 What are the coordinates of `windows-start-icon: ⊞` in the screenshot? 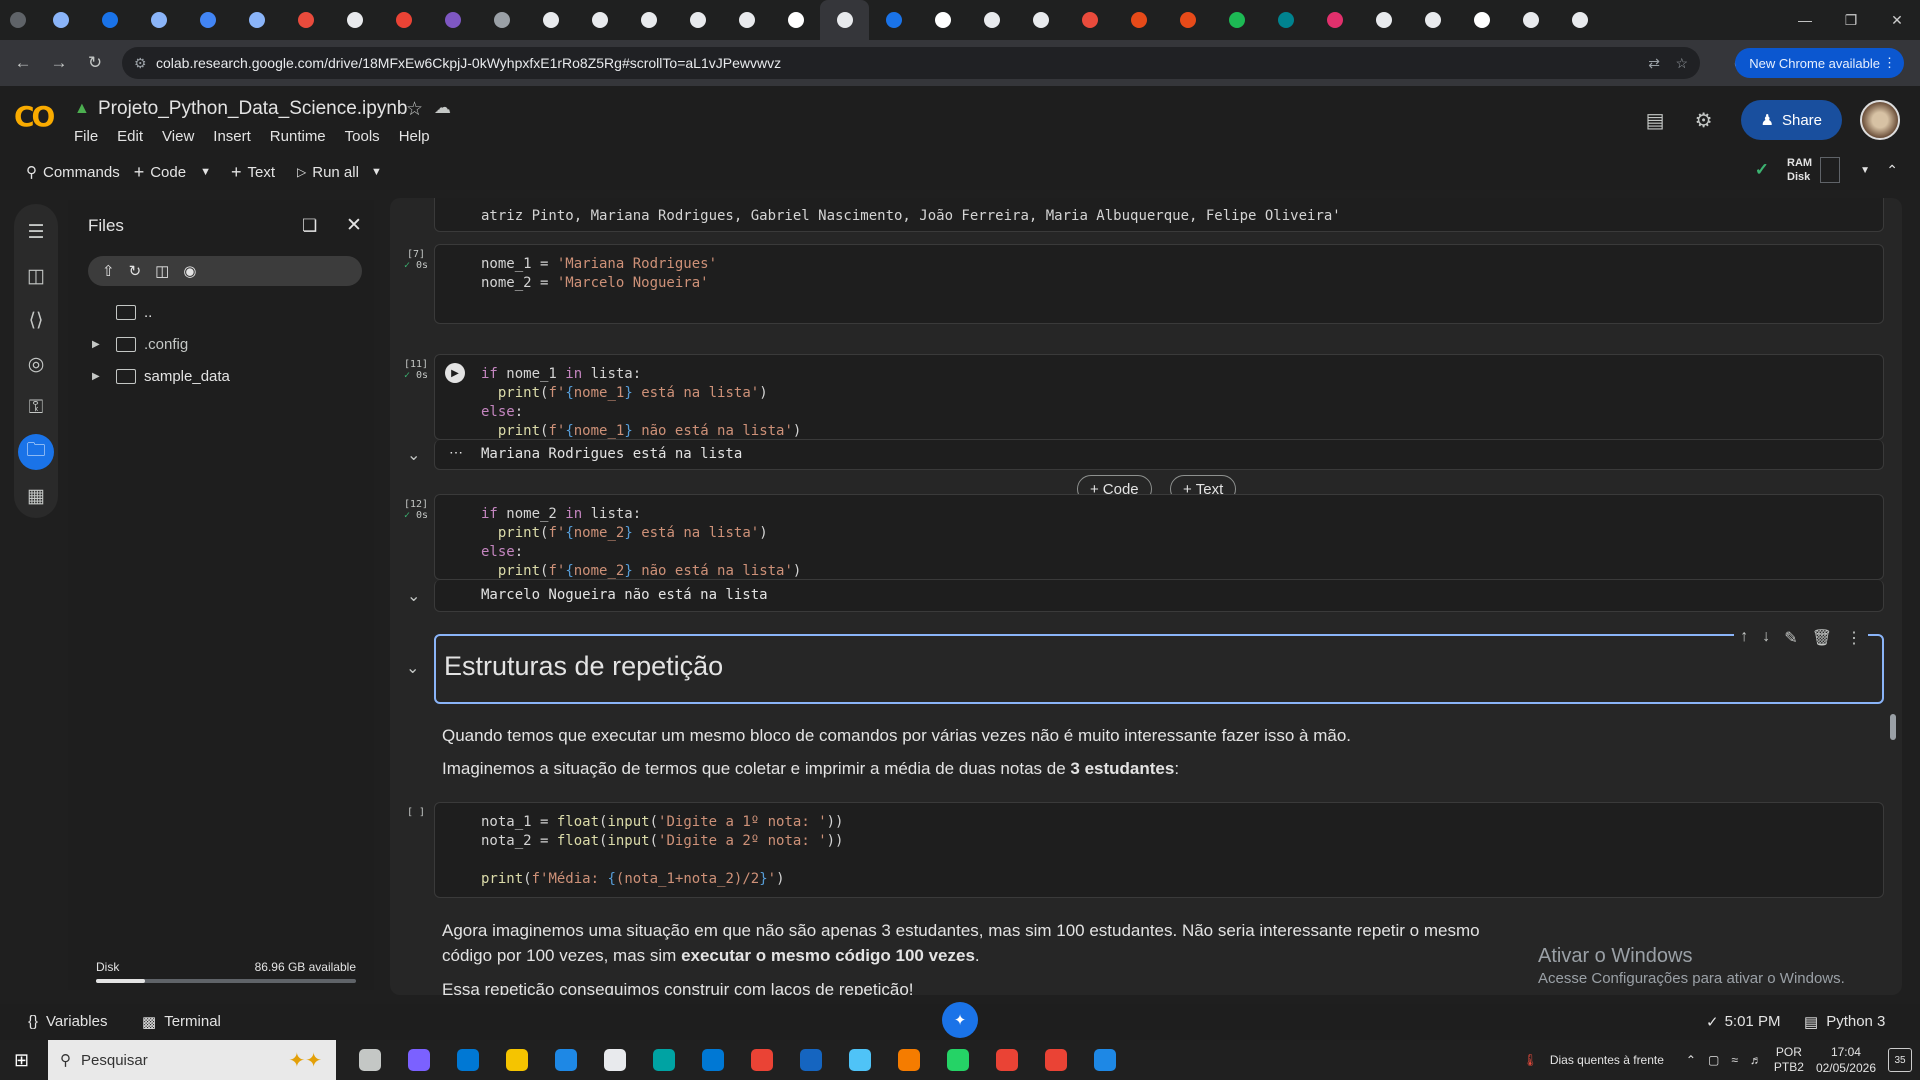 It's located at (21, 1060).